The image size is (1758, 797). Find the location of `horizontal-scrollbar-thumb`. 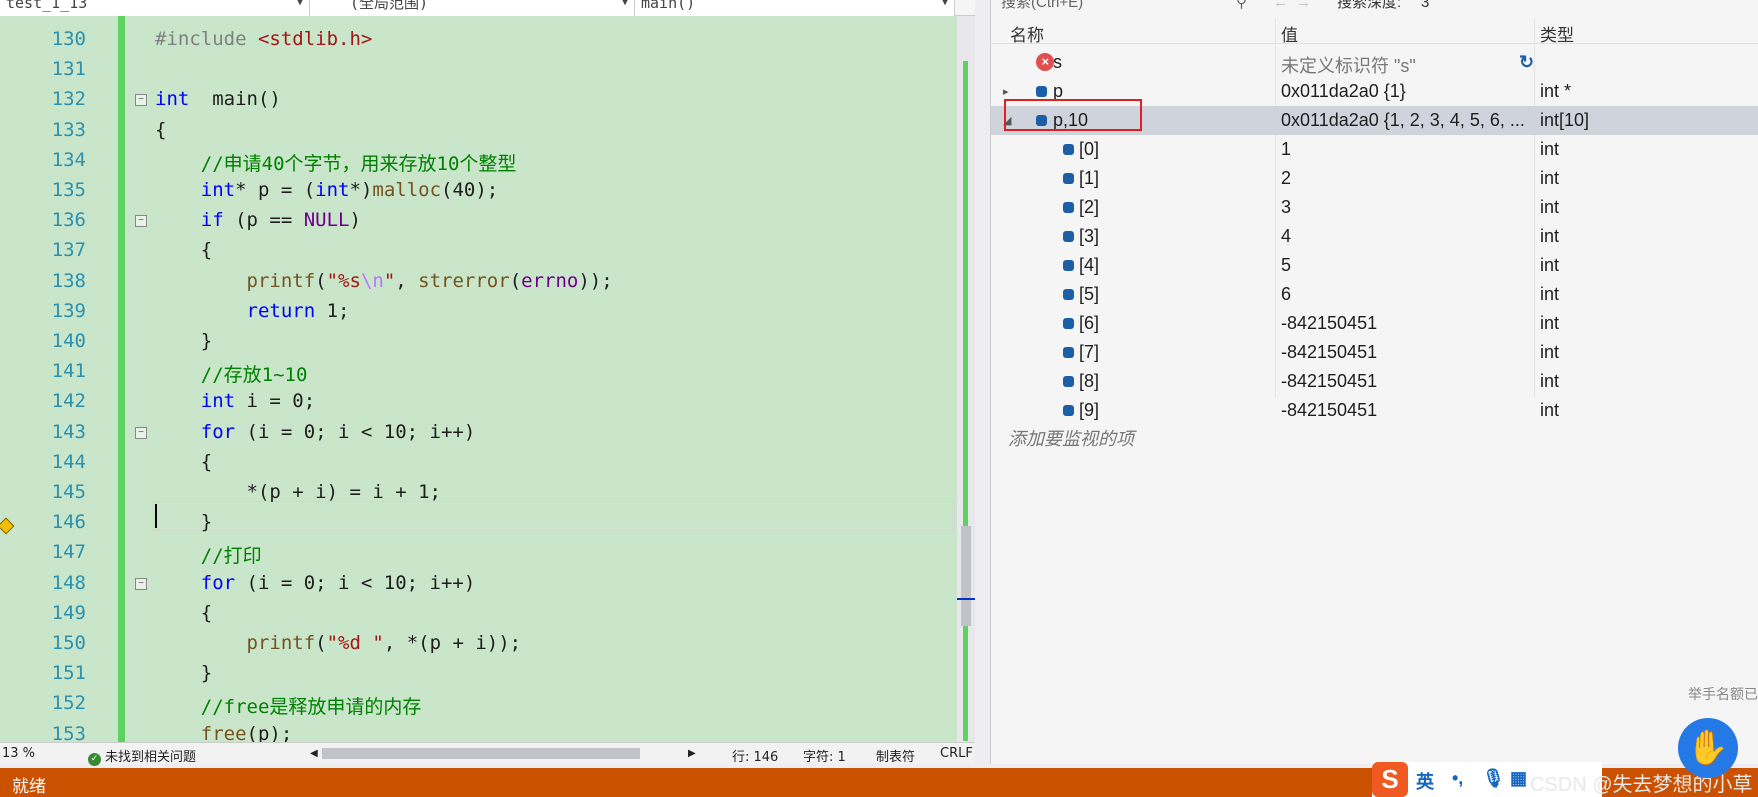

horizontal-scrollbar-thumb is located at coordinates (481, 753).